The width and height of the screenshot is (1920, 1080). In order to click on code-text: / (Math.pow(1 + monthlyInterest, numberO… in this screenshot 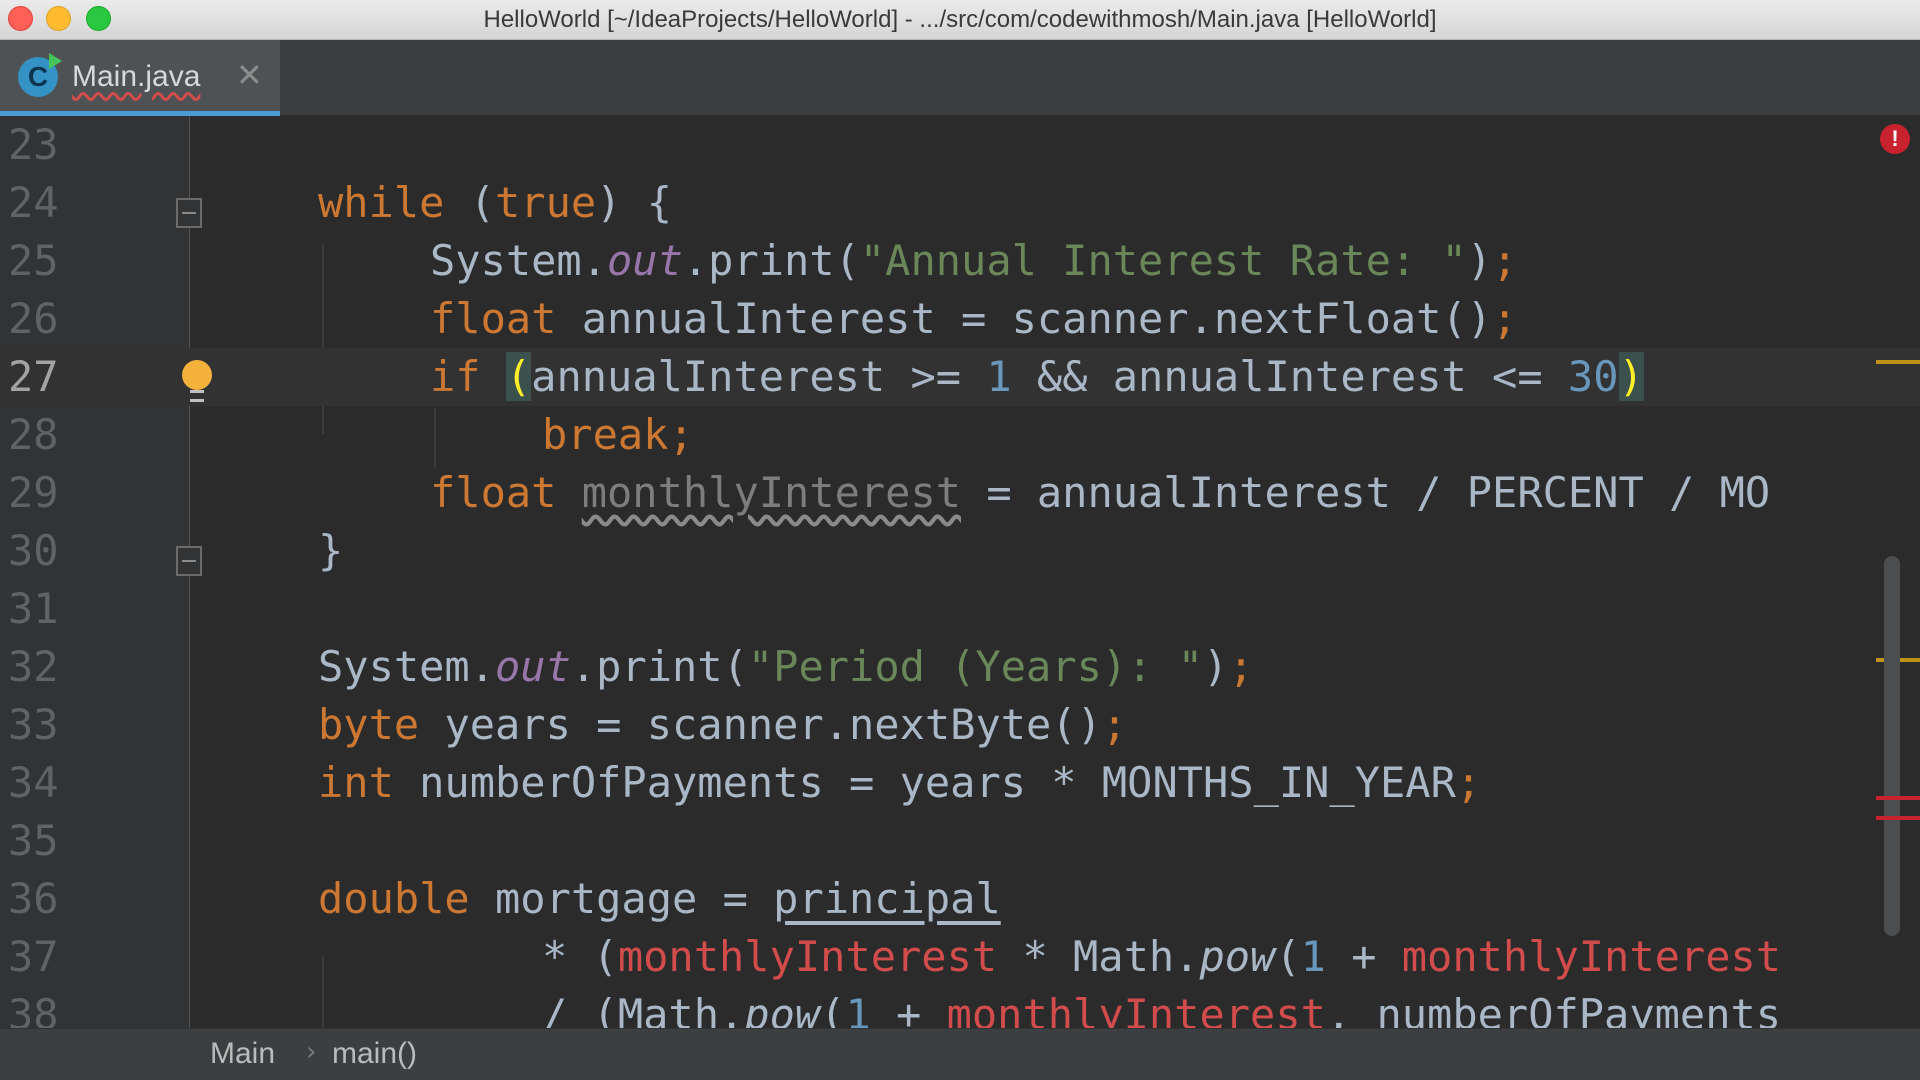, I will do `click(1162, 1009)`.